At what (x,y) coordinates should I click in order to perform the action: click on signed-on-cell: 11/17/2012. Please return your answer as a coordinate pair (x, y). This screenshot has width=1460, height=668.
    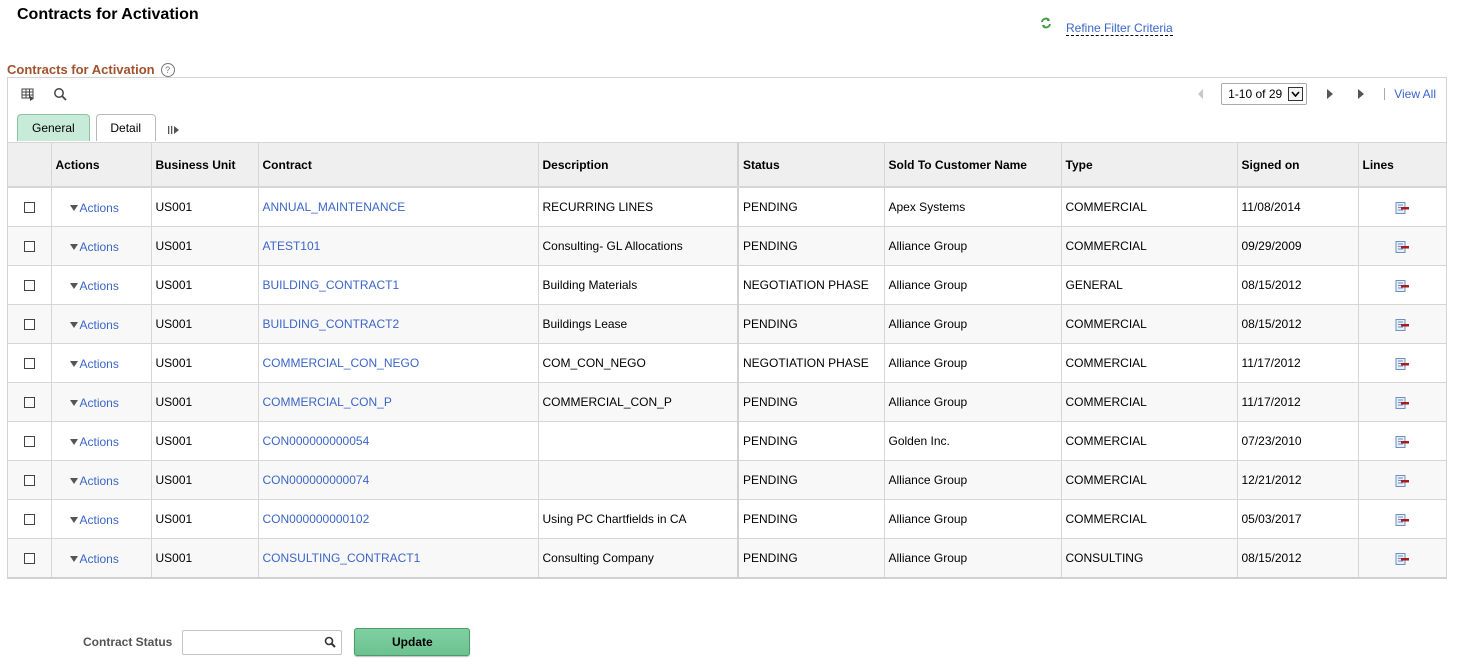
    Looking at the image, I should click on (1298, 363).